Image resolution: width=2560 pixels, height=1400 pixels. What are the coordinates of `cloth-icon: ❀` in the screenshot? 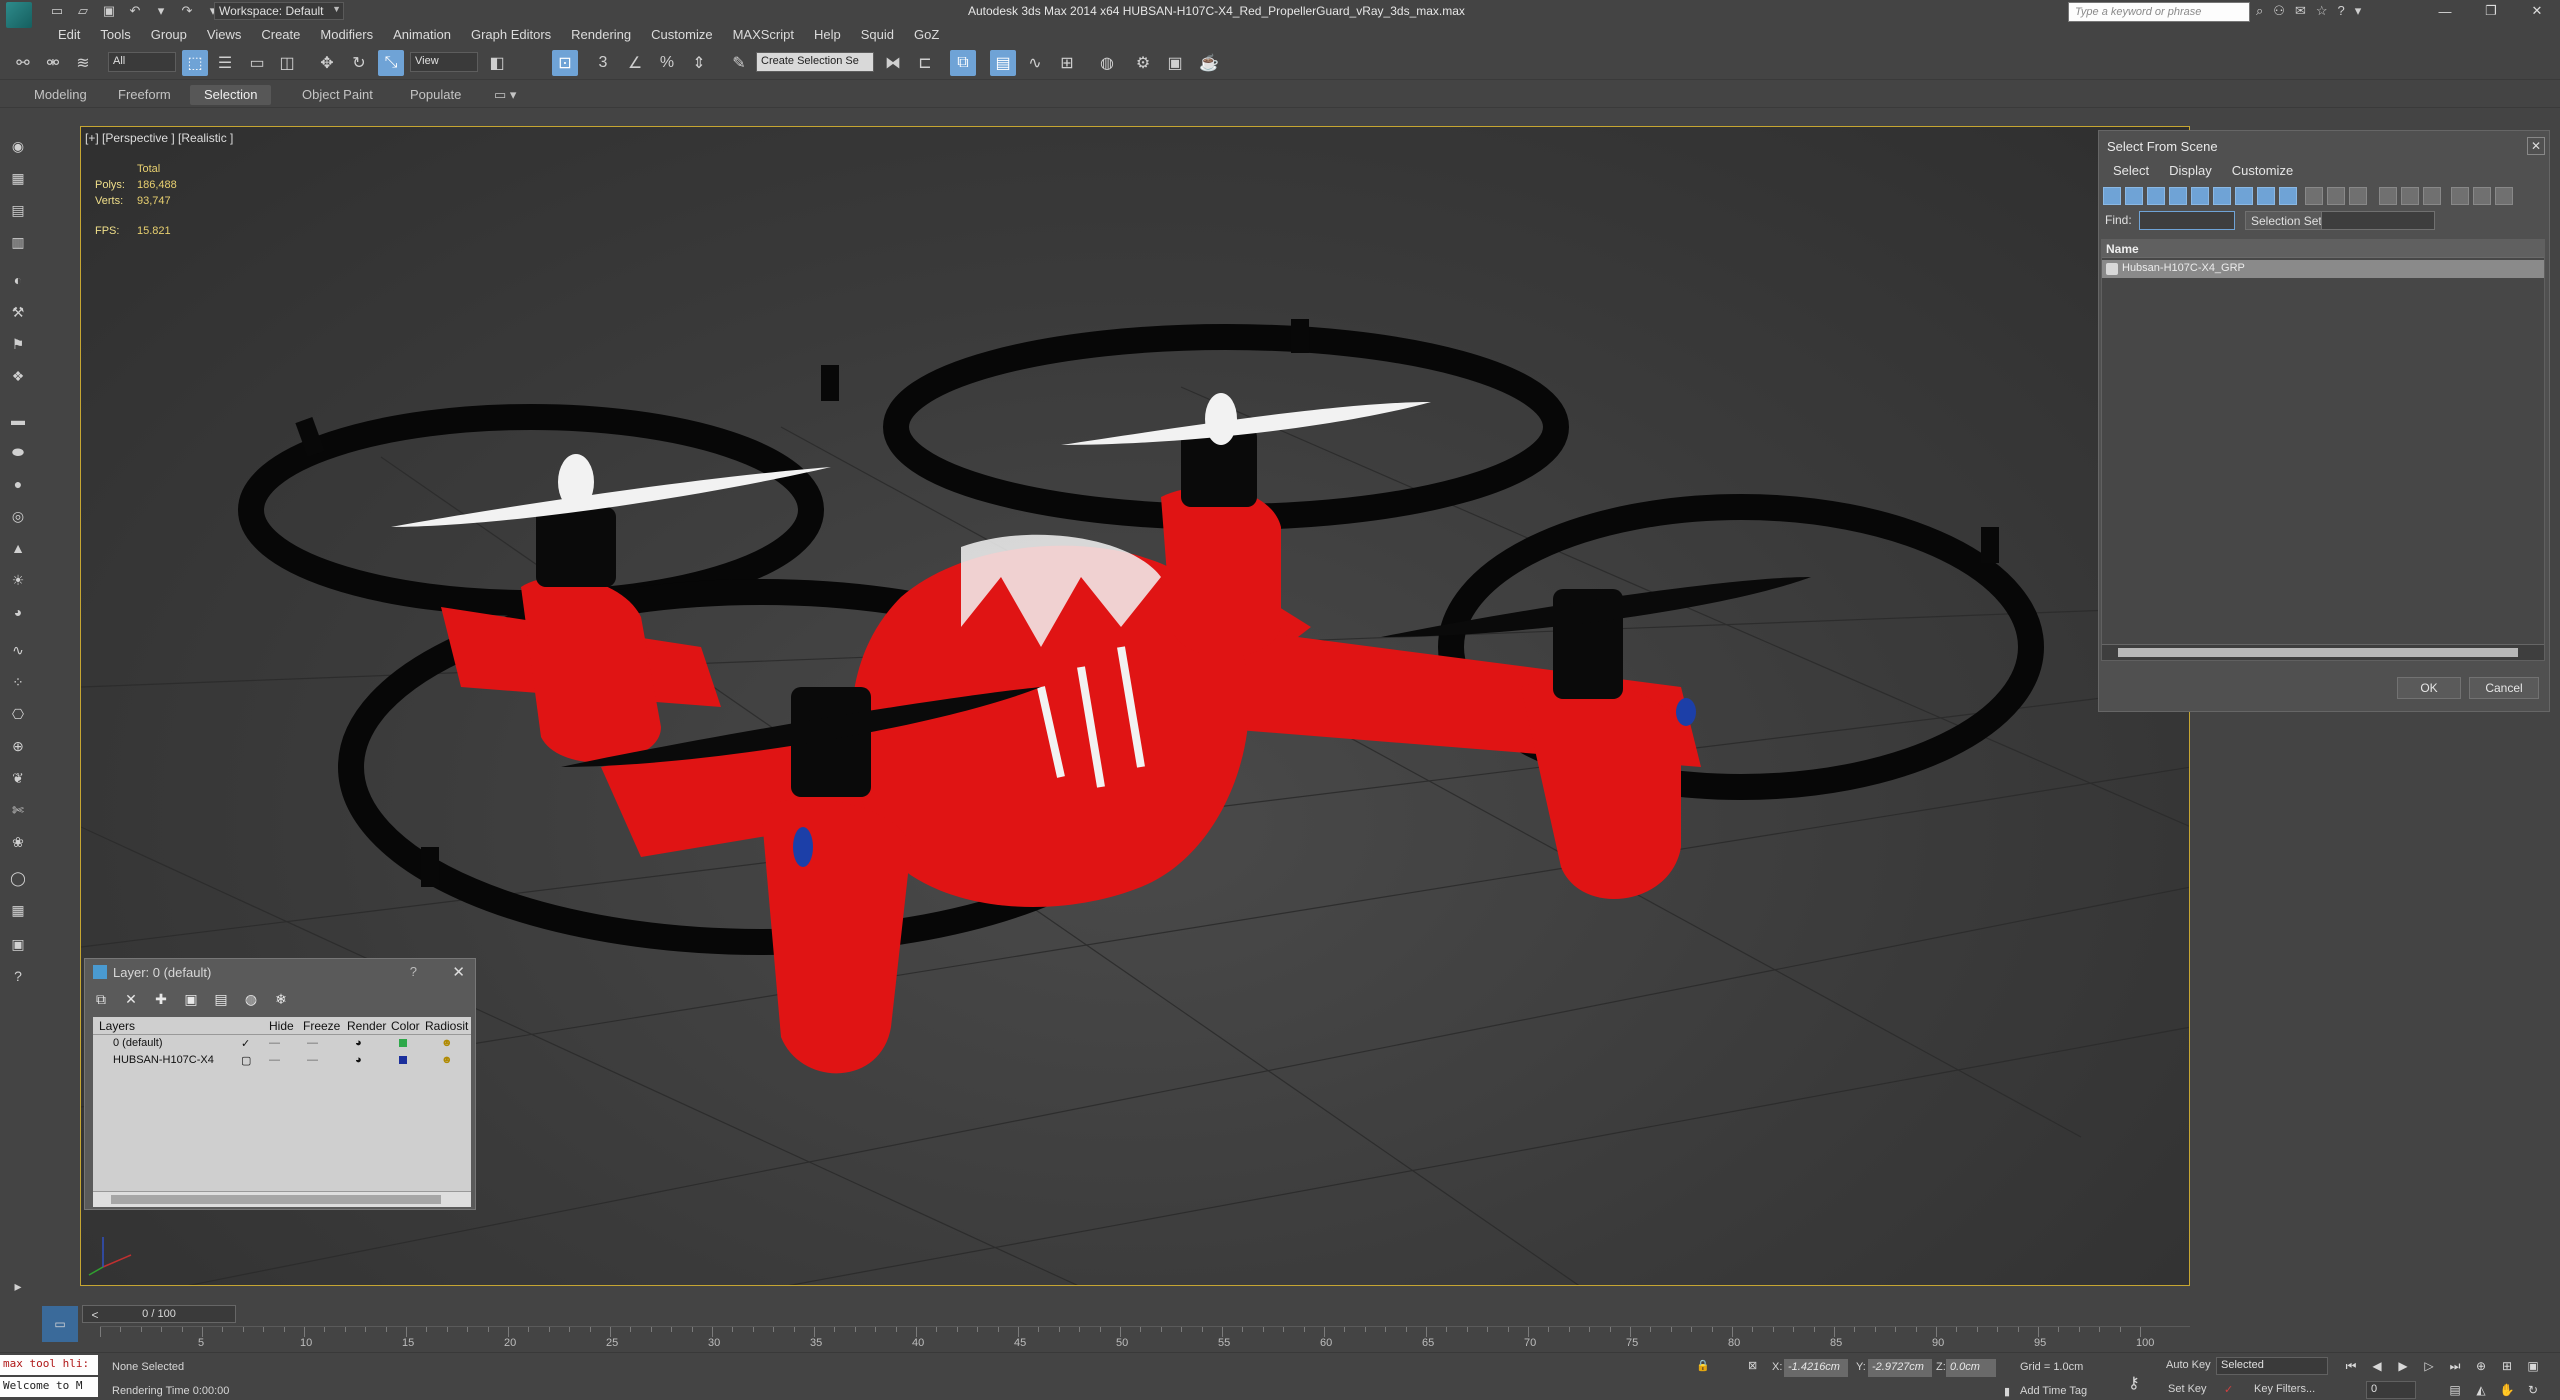 It's located at (18, 842).